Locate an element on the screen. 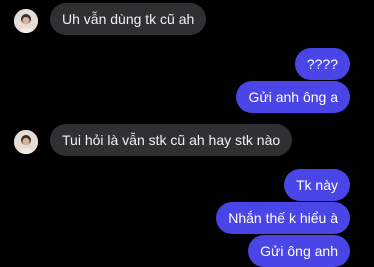  incoming-message-bubble: Uh vẫn dùng tk cũ ah is located at coordinates (128, 19).